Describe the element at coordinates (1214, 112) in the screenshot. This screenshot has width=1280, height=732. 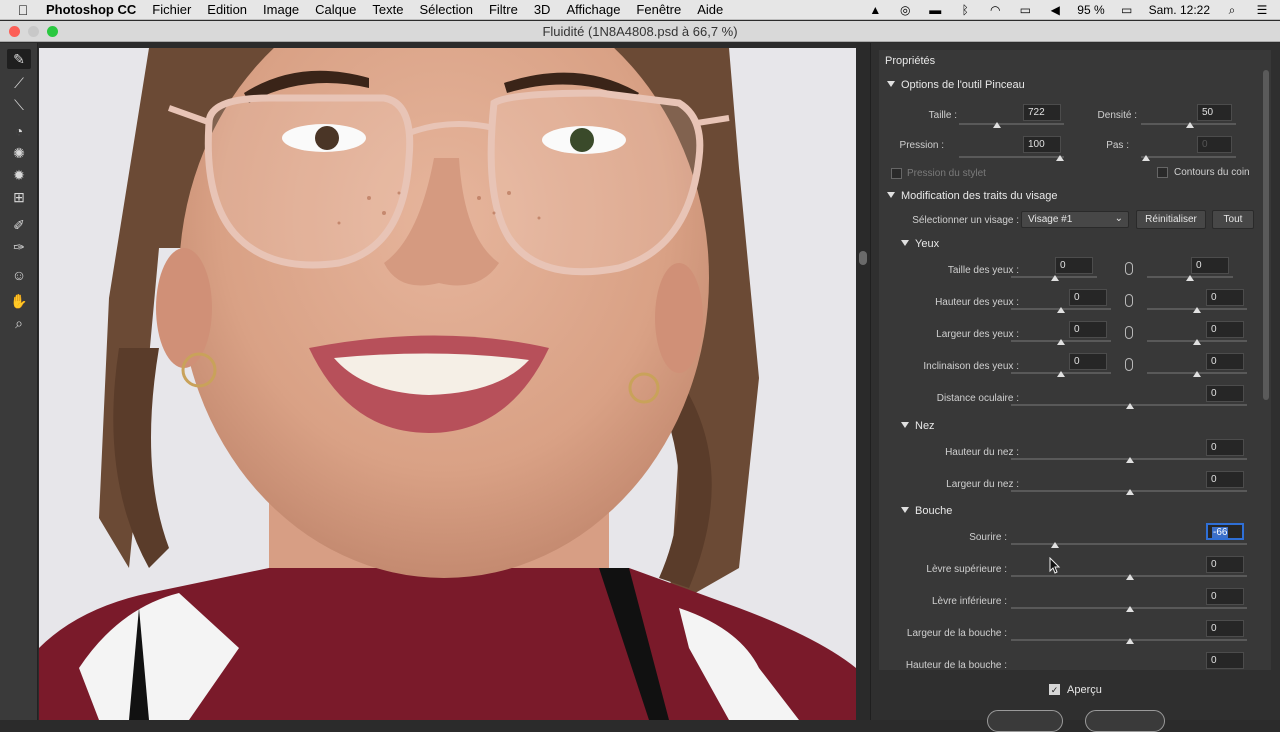
I see `densite-input: 50` at that location.